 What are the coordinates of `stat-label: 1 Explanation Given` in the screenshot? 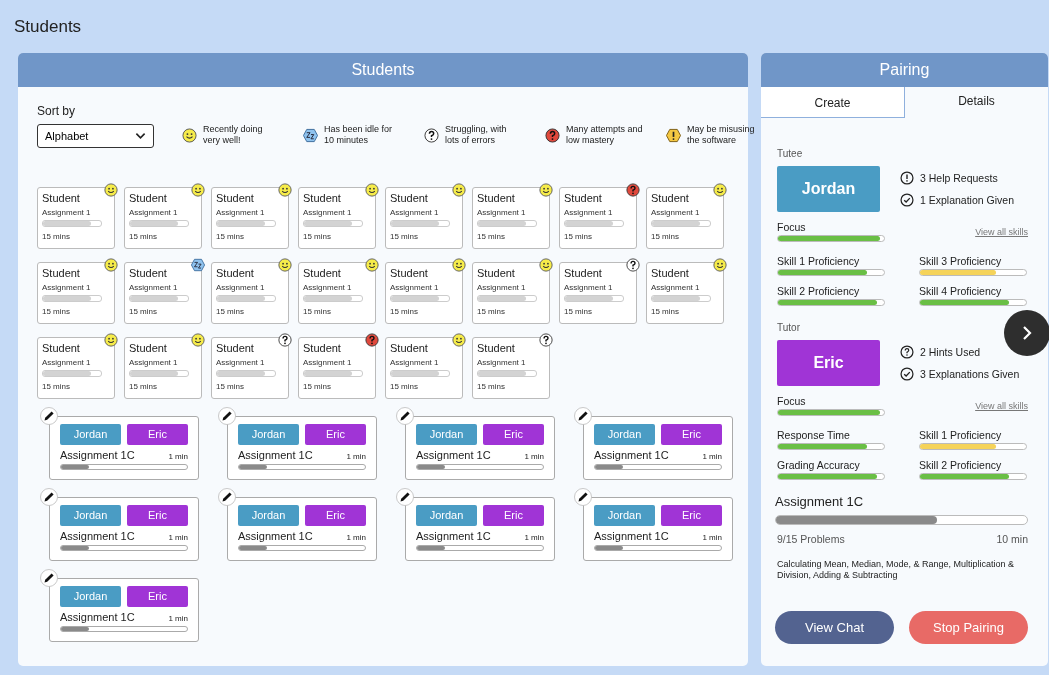 It's located at (967, 200).